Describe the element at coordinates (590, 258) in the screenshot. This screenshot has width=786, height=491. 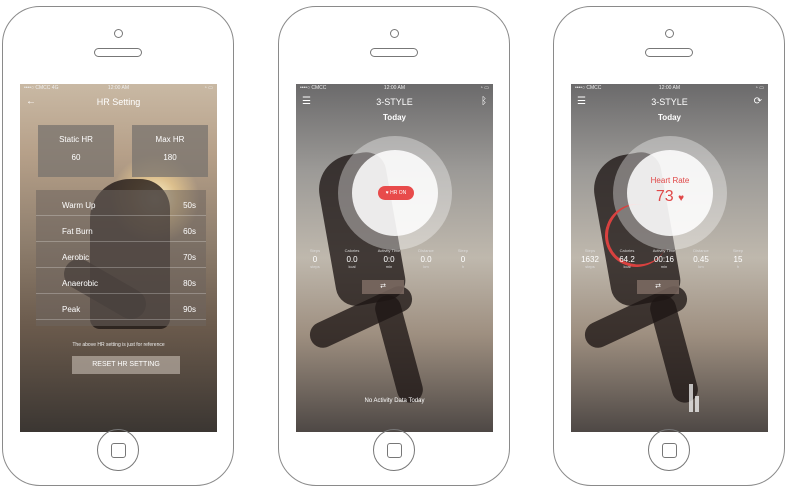
I see `stat-steps: Steps 1632 steps` at that location.